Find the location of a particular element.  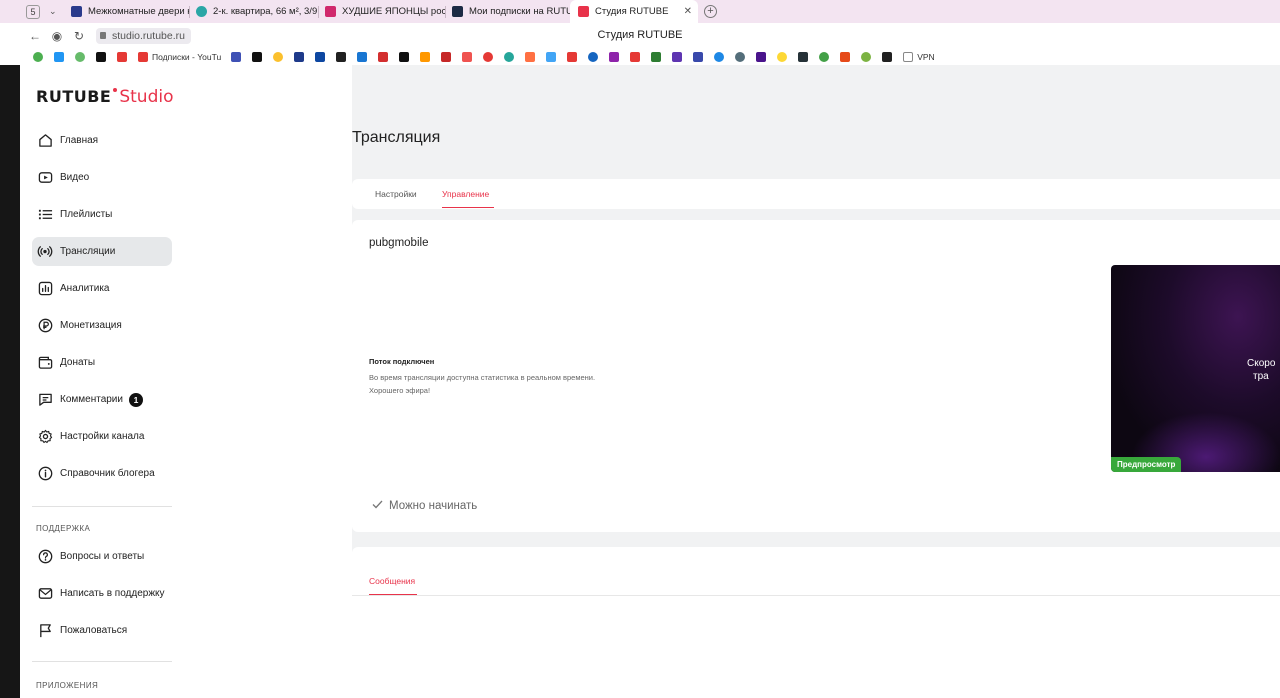

sidebar-divider is located at coordinates (102, 661).